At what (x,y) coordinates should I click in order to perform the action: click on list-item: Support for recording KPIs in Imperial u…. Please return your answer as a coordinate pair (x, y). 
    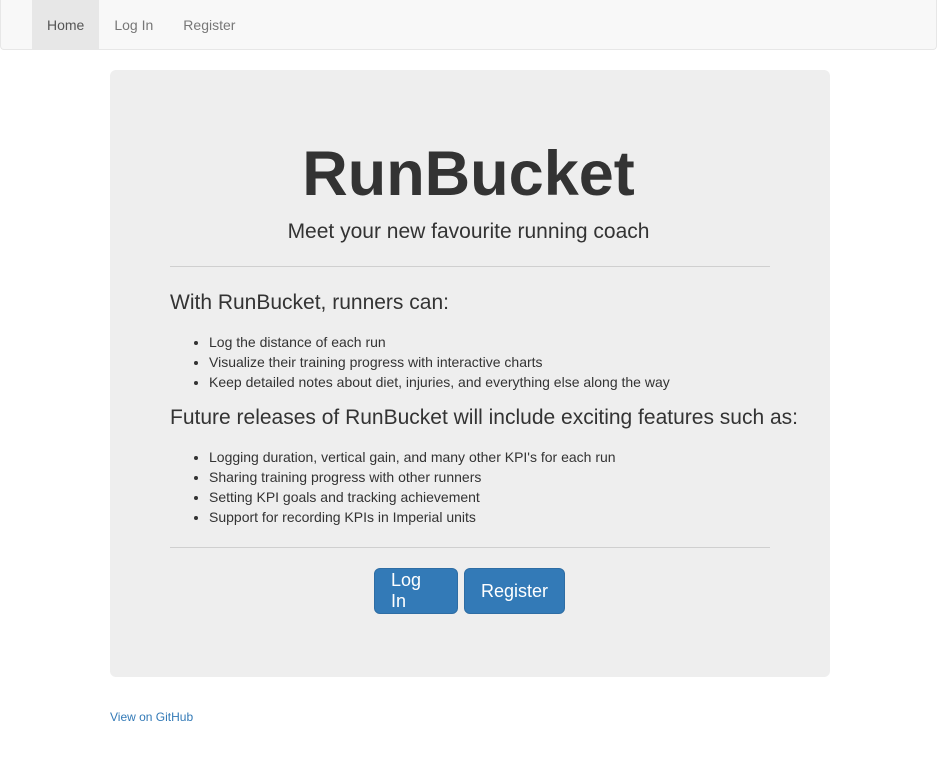
    Looking at the image, I should click on (412, 517).